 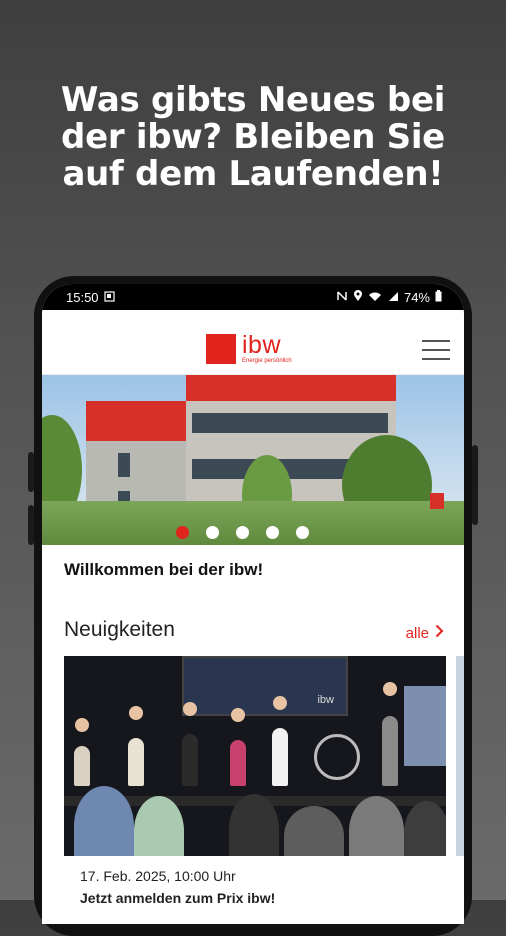 What do you see at coordinates (253, 174) in the screenshot?
I see `headline-line-3: auf dem Laufenden!` at bounding box center [253, 174].